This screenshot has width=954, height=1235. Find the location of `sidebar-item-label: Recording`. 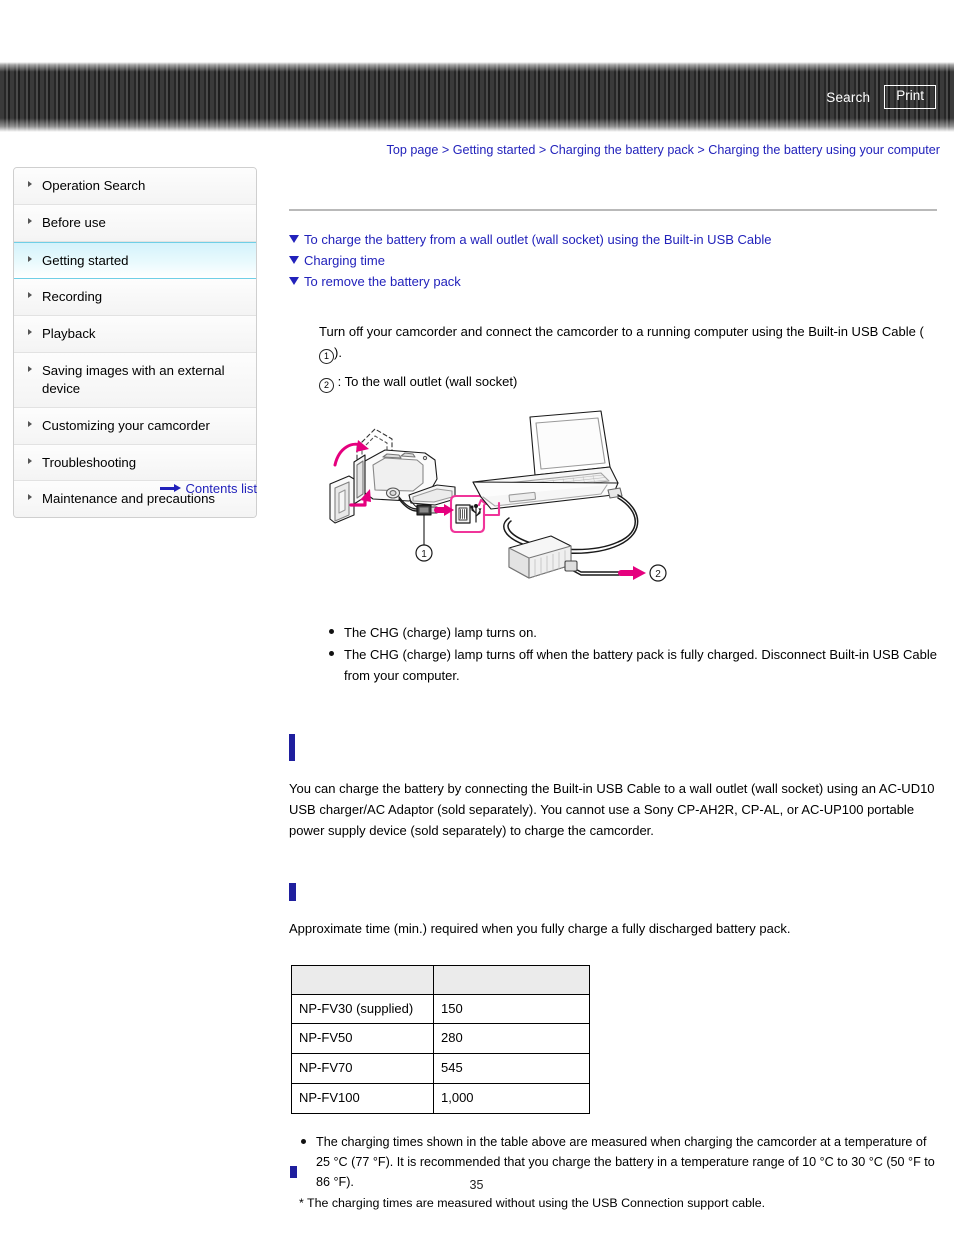

sidebar-item-label: Recording is located at coordinates (72, 297).